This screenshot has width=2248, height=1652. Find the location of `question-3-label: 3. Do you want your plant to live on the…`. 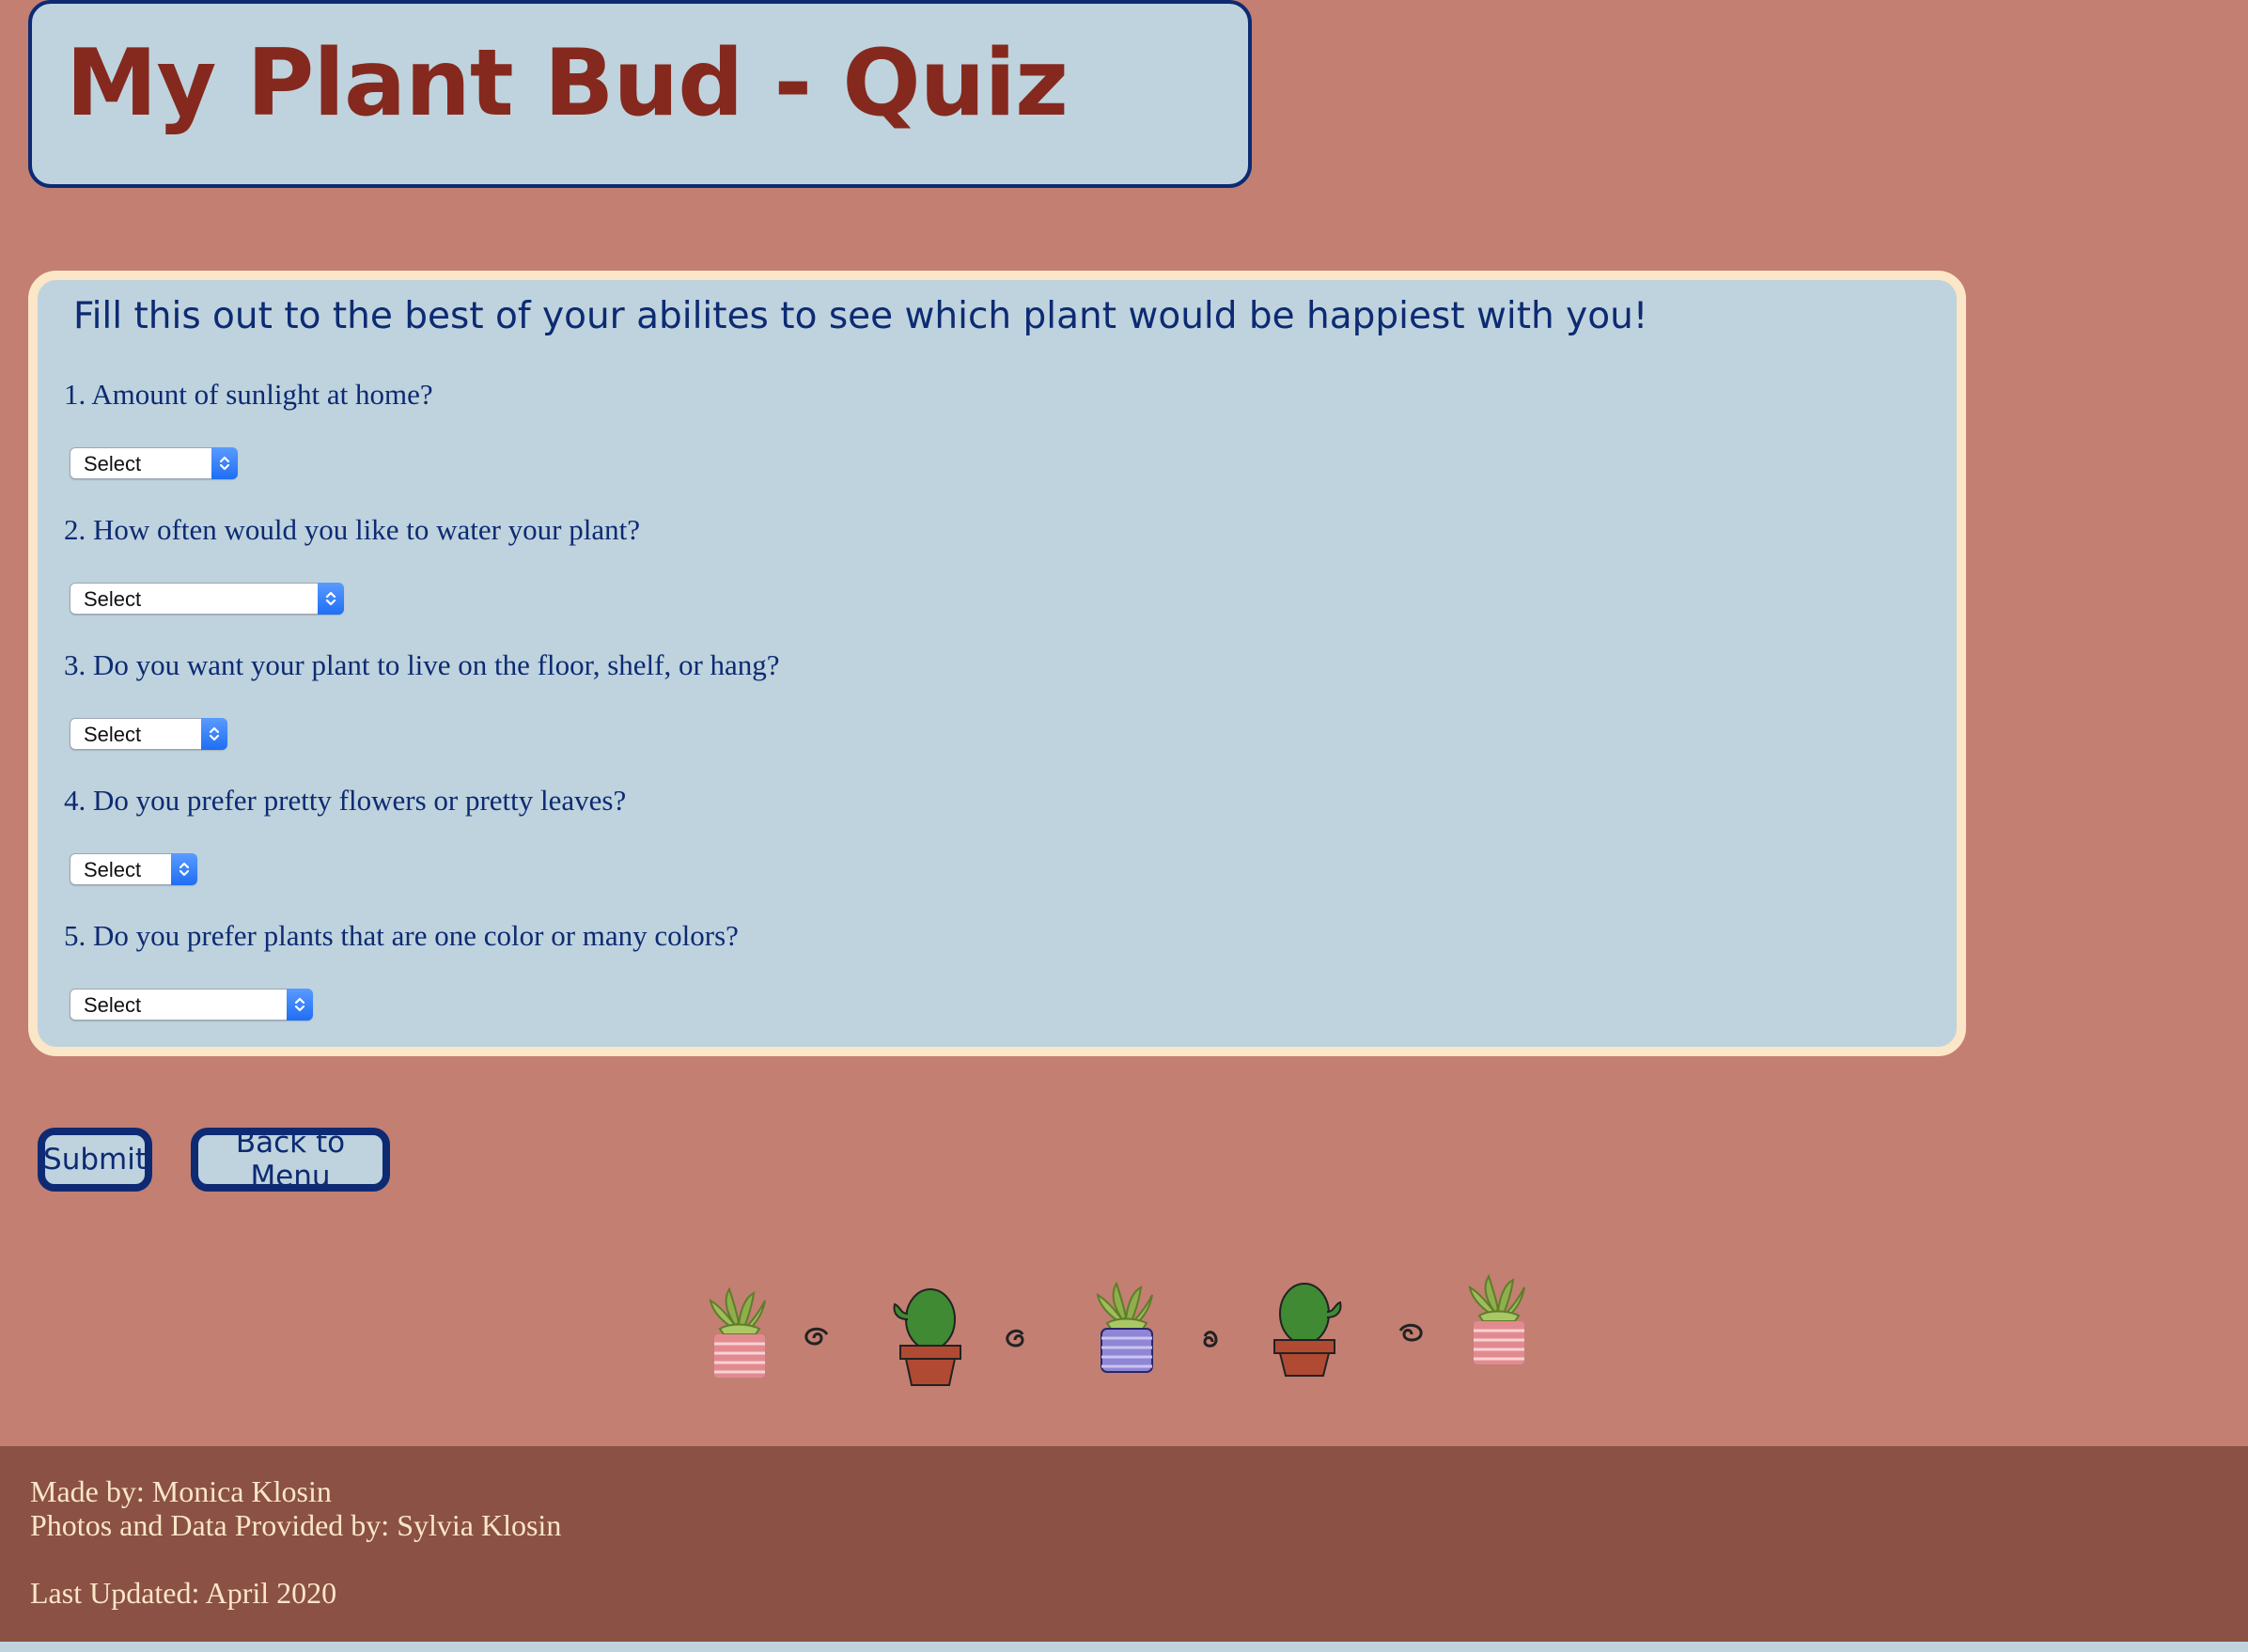

question-3-label: 3. Do you want your plant to live on the… is located at coordinates (422, 664).